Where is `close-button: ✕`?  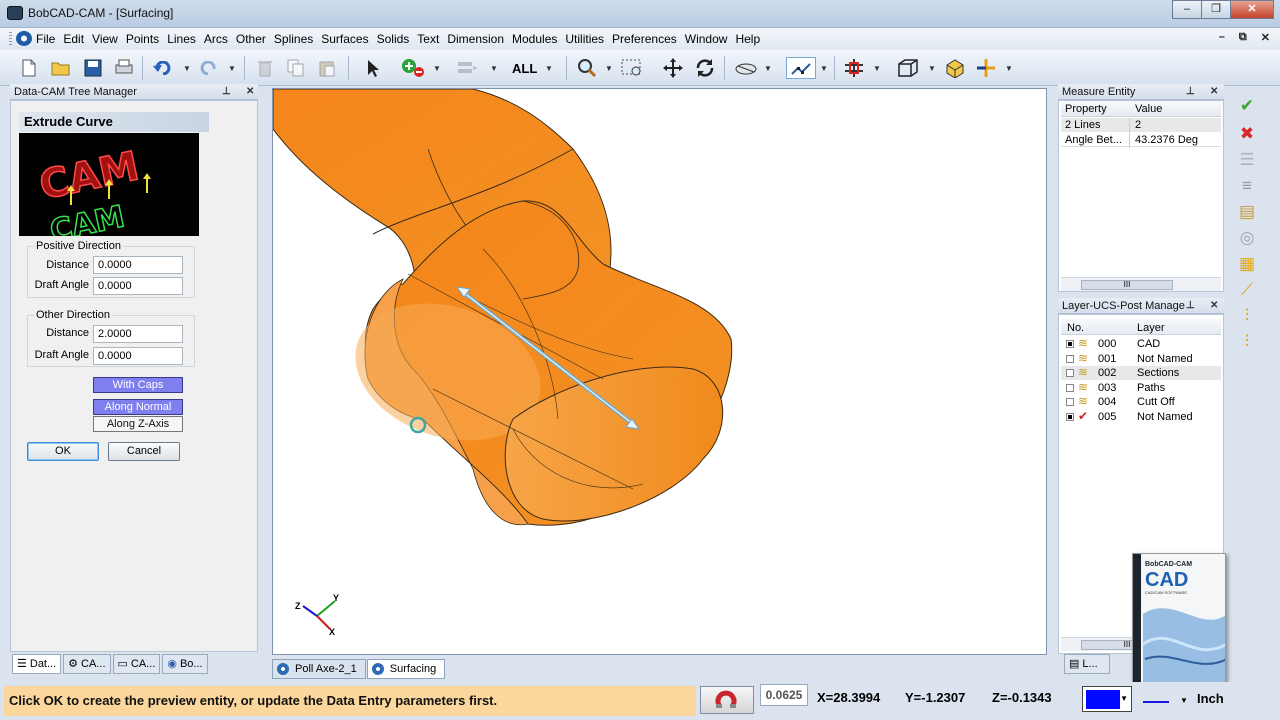 close-button: ✕ is located at coordinates (1252, 9).